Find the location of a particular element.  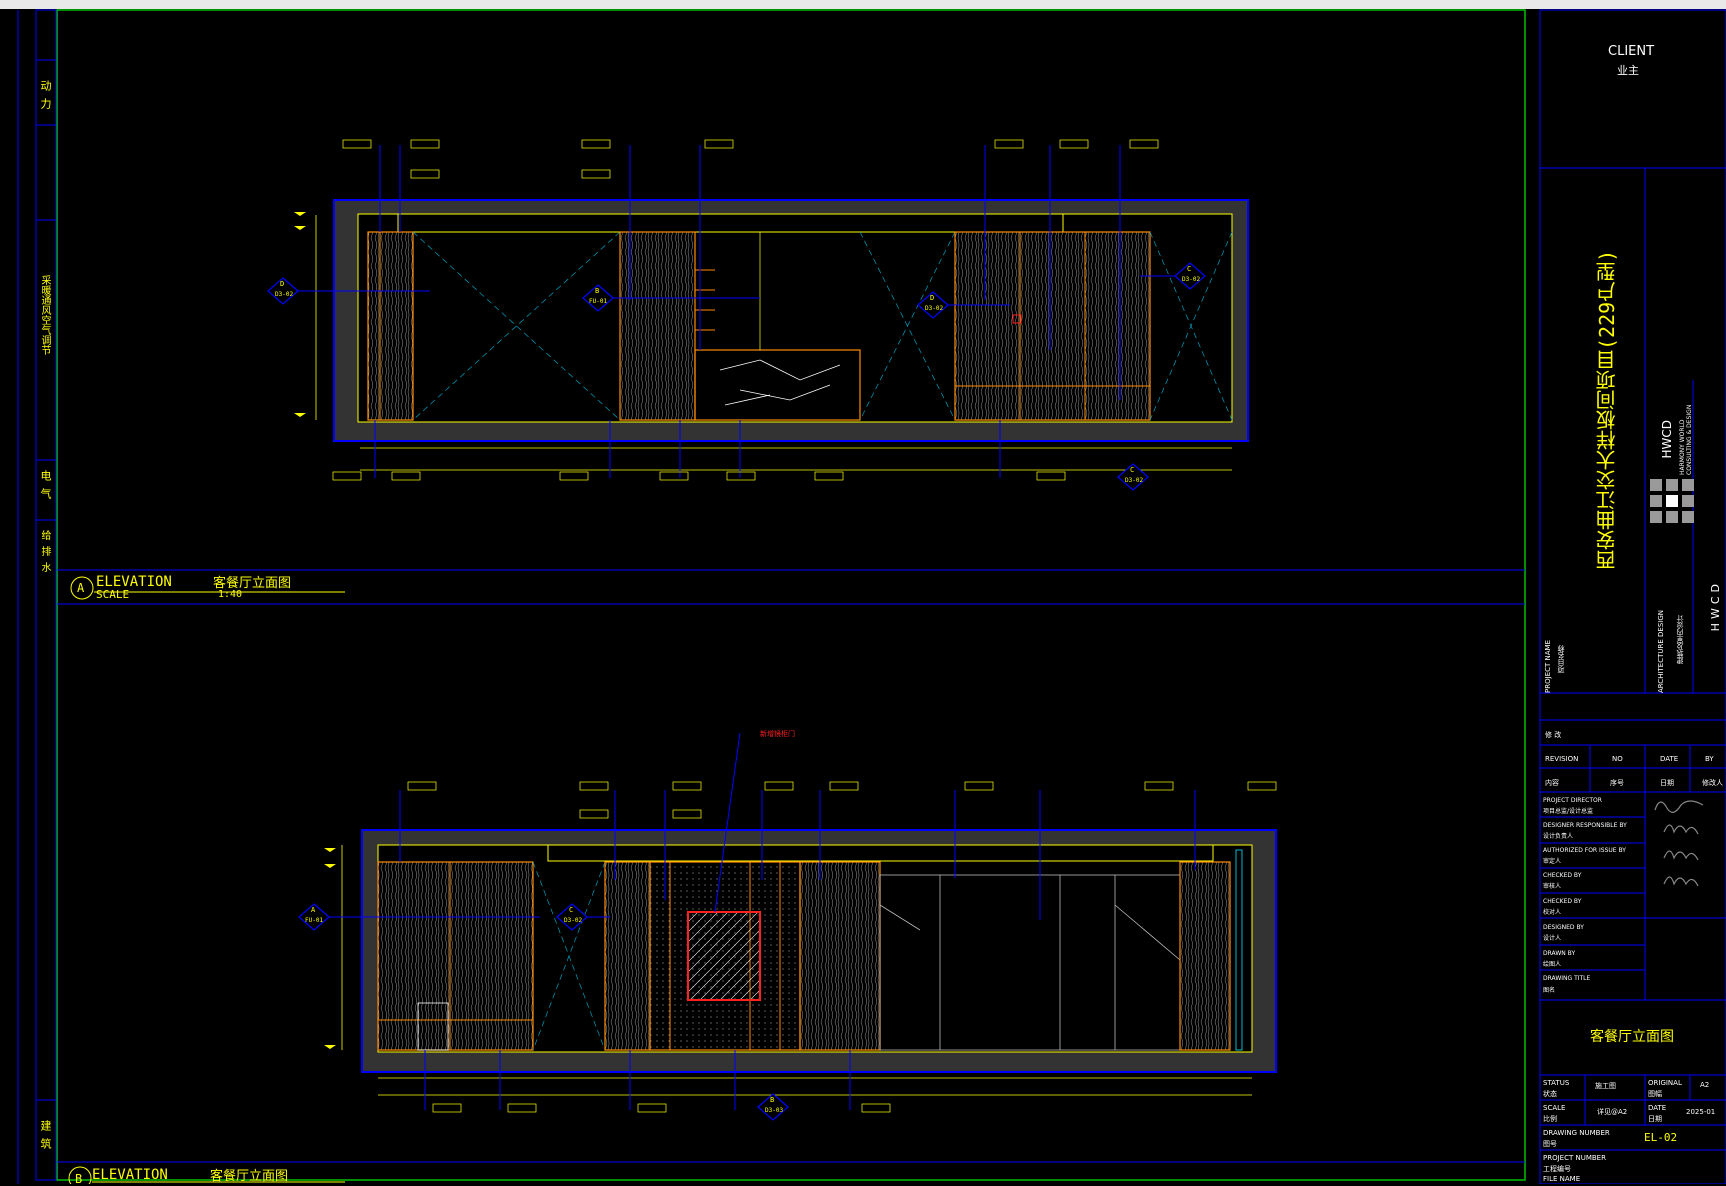

authorized-cn: 审定人 is located at coordinates (1552, 861).